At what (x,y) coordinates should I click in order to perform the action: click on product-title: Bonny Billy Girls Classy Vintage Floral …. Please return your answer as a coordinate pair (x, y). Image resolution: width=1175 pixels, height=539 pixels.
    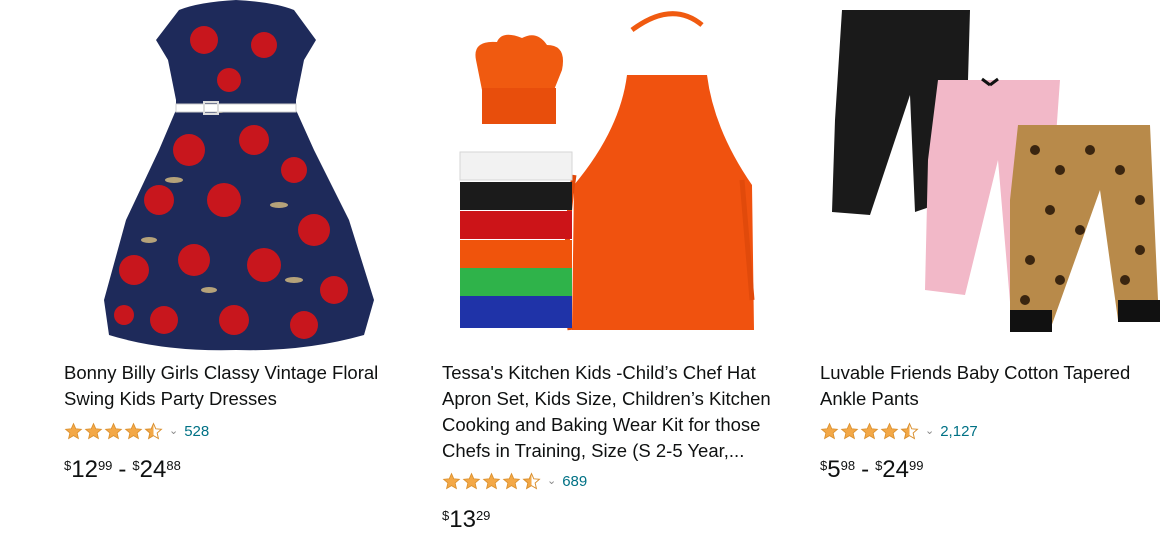
    Looking at the image, I should click on (234, 386).